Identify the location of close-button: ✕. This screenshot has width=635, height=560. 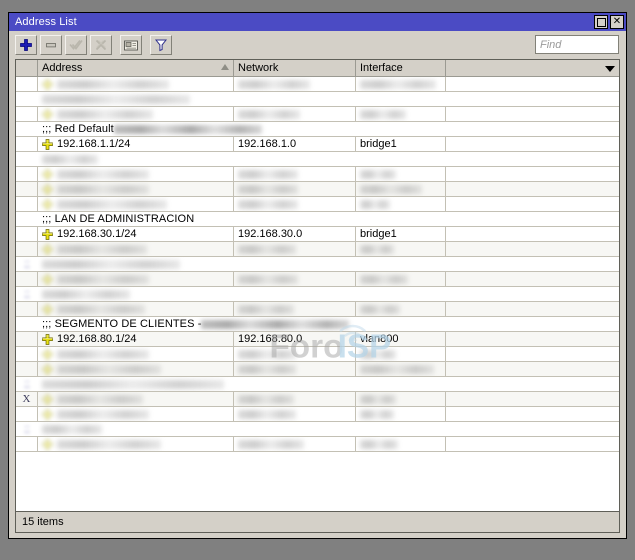
(617, 22).